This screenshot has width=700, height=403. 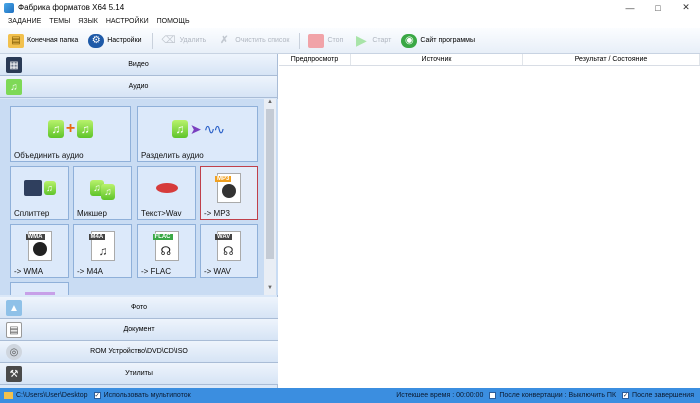 I want to click on wav-file-icon: WAV ☊, so click(x=229, y=246).